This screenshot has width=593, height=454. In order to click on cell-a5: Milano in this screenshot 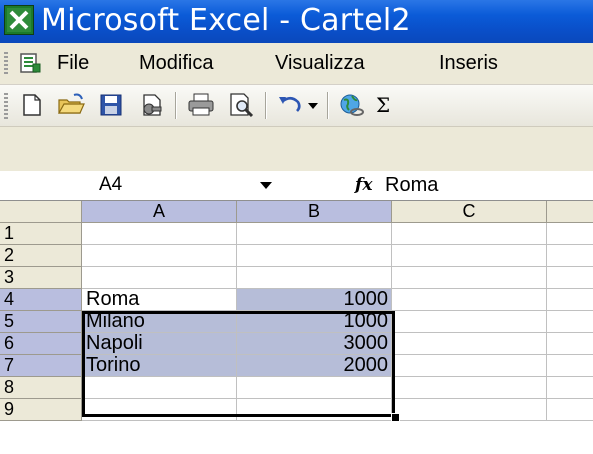, I will do `click(159, 322)`.